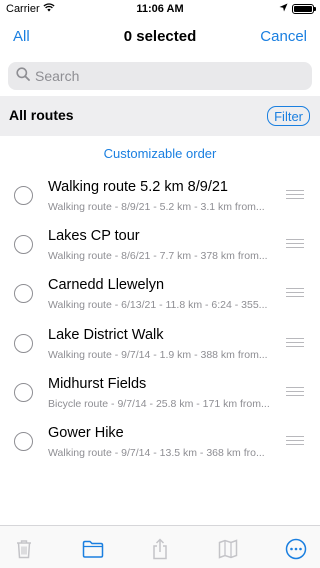  What do you see at coordinates (283, 36) in the screenshot?
I see `cancel-button: Cancel` at bounding box center [283, 36].